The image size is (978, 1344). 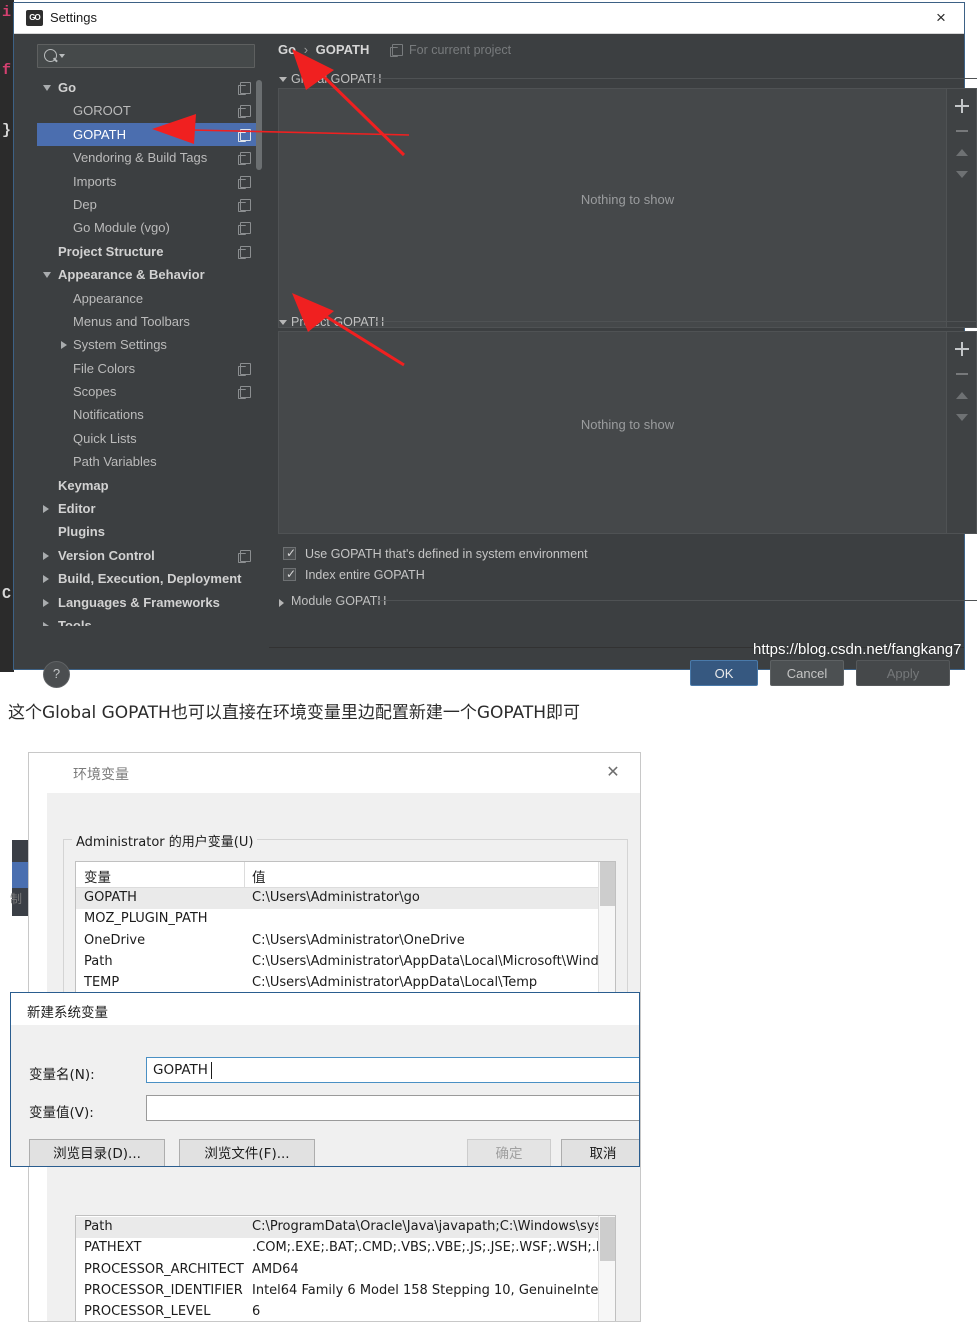 What do you see at coordinates (149, 620) in the screenshot?
I see `sidebar-item-tools: Tools` at bounding box center [149, 620].